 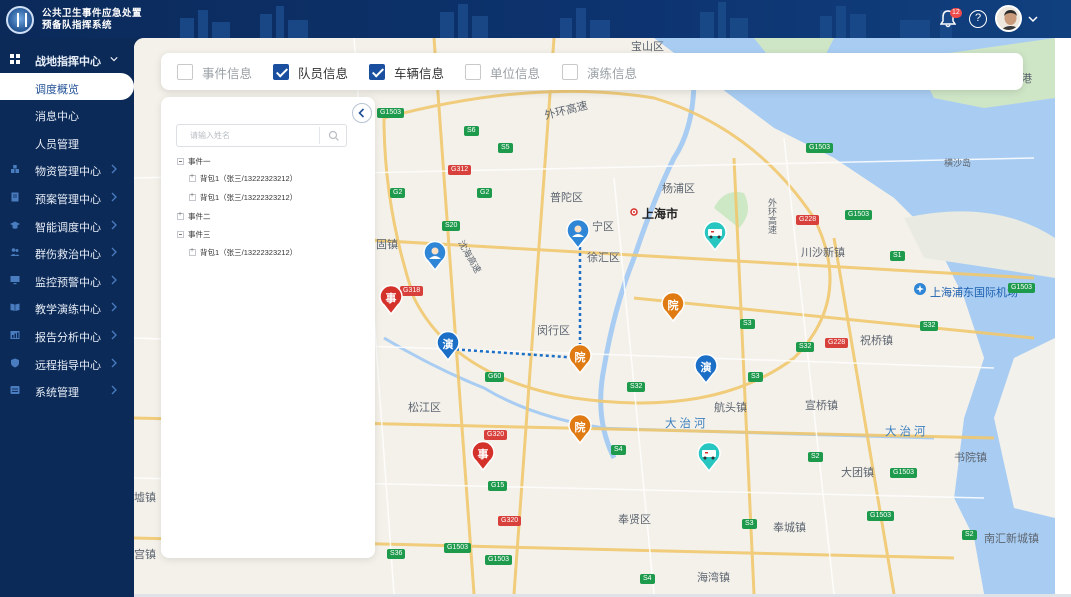 I want to click on filter-label: 事件信息, so click(x=227, y=73).